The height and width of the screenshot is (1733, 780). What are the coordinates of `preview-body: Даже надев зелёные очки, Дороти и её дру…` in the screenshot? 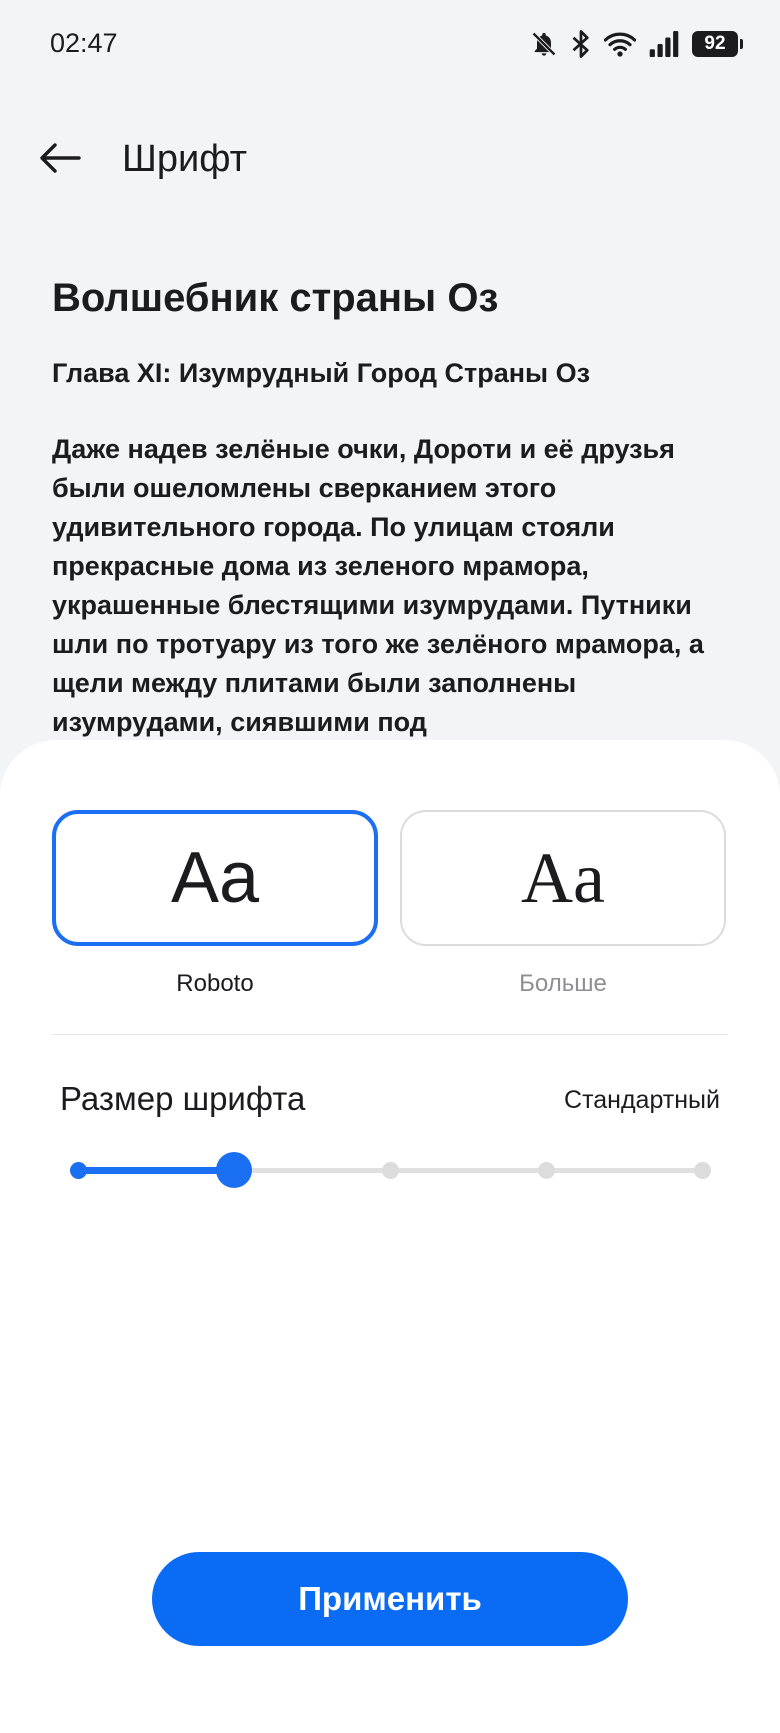 It's located at (378, 585).